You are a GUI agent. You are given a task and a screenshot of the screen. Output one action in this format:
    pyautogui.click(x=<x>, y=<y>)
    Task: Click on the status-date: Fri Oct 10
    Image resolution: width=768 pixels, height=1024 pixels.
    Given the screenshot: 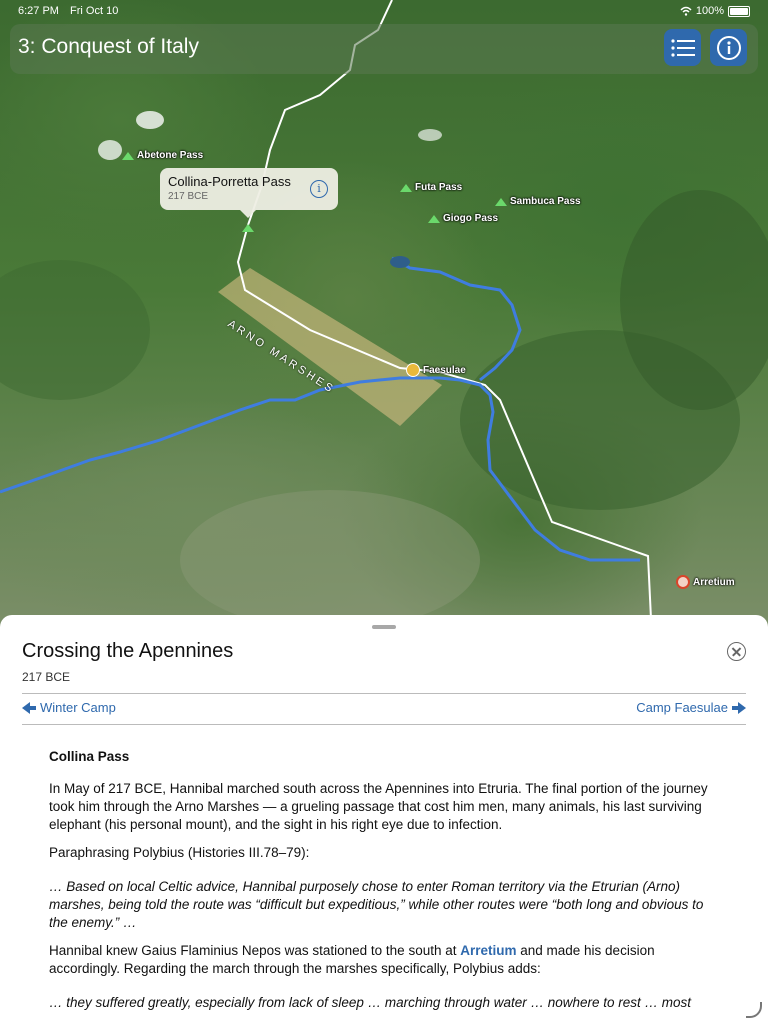 What is the action you would take?
    pyautogui.click(x=94, y=11)
    